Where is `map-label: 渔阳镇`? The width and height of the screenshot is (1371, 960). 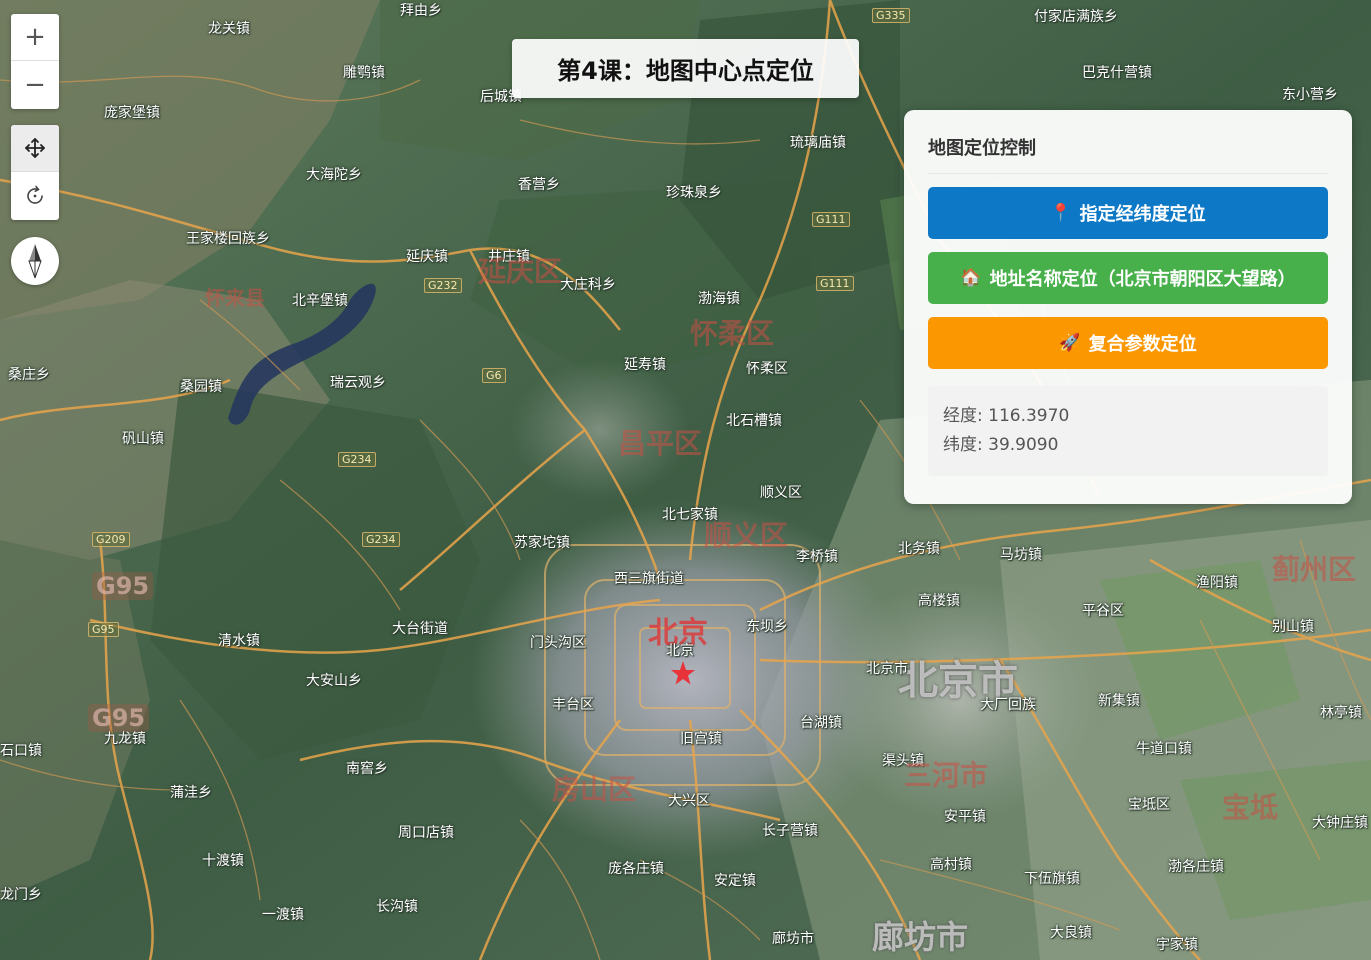 map-label: 渔阳镇 is located at coordinates (1217, 583).